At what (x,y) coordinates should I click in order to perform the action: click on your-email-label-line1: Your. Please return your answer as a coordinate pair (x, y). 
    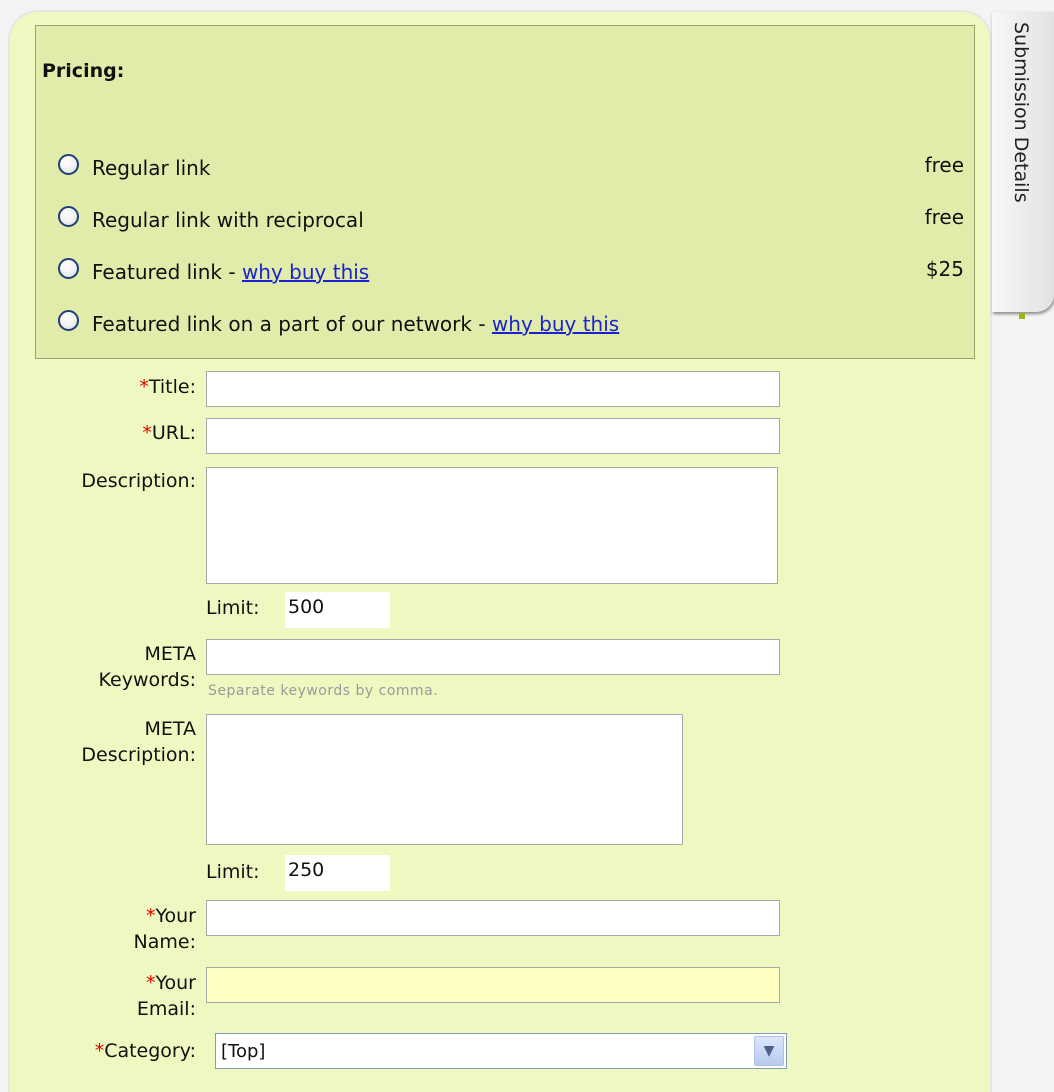
    Looking at the image, I should click on (175, 983).